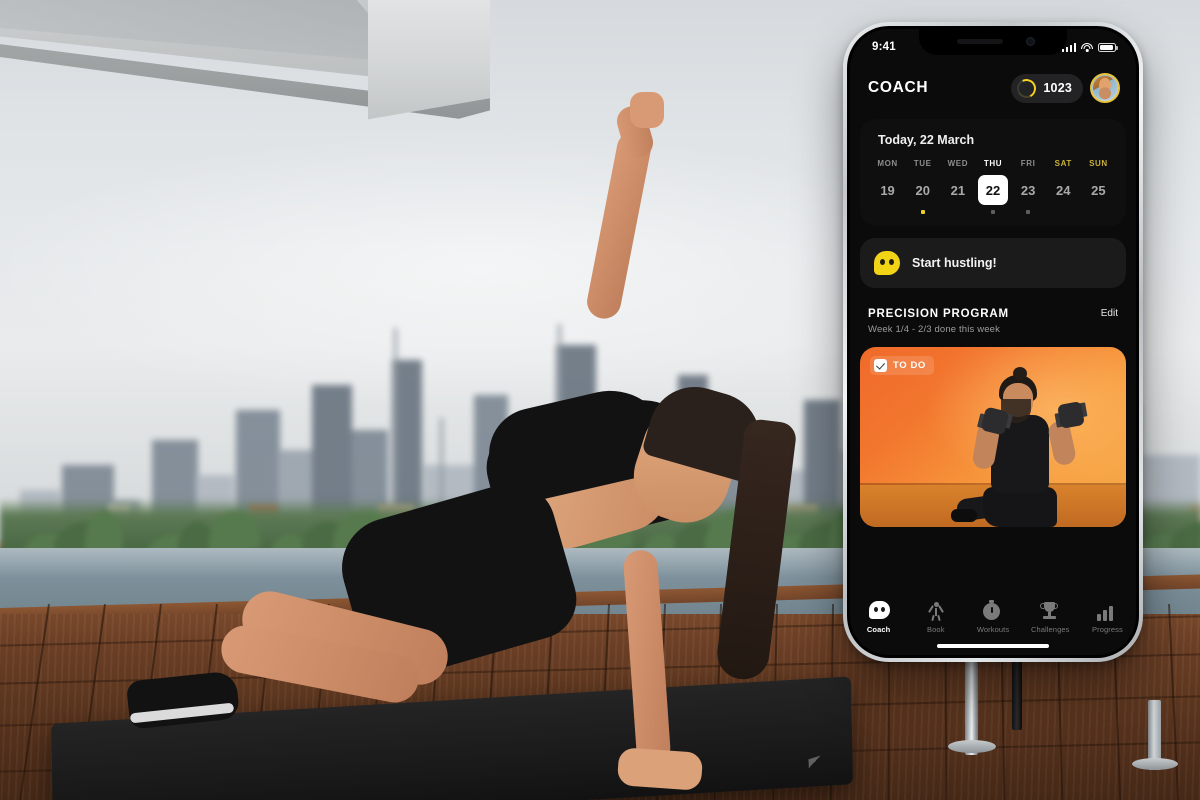 This screenshot has width=1200, height=800. Describe the element at coordinates (993, 44) in the screenshot. I see `status-bar: 9:41` at that location.